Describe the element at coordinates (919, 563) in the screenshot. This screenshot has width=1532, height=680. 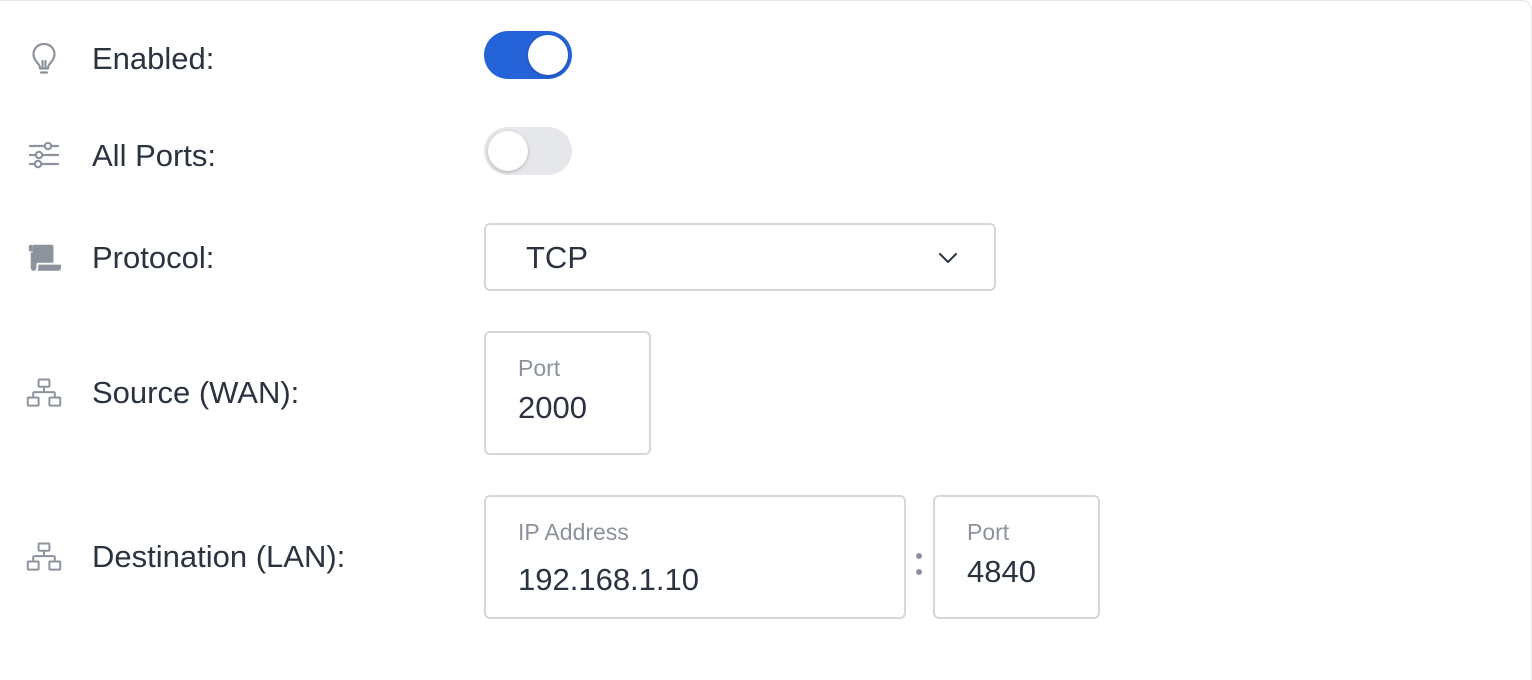
I see `ip-port-separator` at that location.